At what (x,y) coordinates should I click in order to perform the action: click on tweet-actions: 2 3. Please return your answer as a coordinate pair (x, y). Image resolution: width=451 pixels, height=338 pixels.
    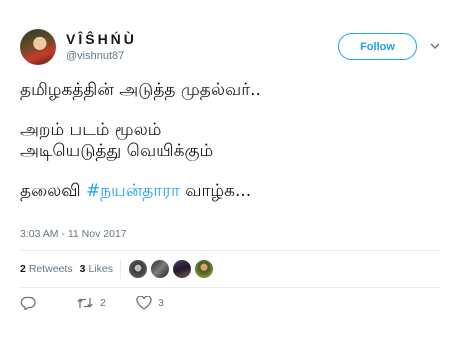
    Looking at the image, I should click on (92, 303).